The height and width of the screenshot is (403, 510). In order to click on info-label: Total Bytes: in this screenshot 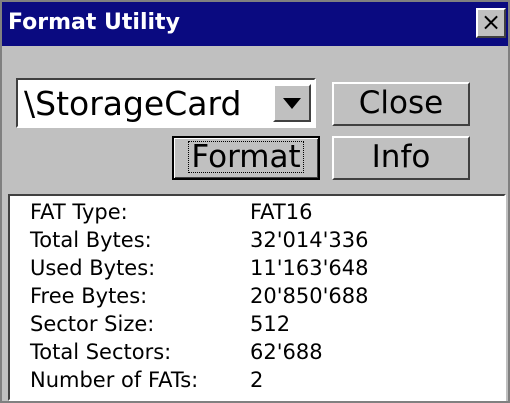, I will do `click(91, 240)`.